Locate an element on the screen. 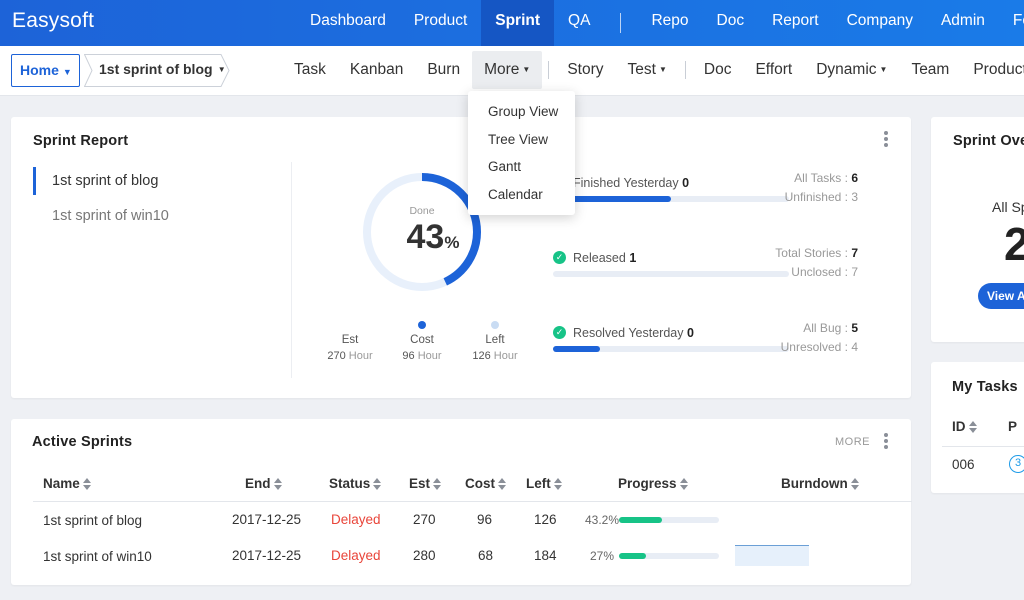 The image size is (1024, 600). col-pri-label: P is located at coordinates (1013, 426).